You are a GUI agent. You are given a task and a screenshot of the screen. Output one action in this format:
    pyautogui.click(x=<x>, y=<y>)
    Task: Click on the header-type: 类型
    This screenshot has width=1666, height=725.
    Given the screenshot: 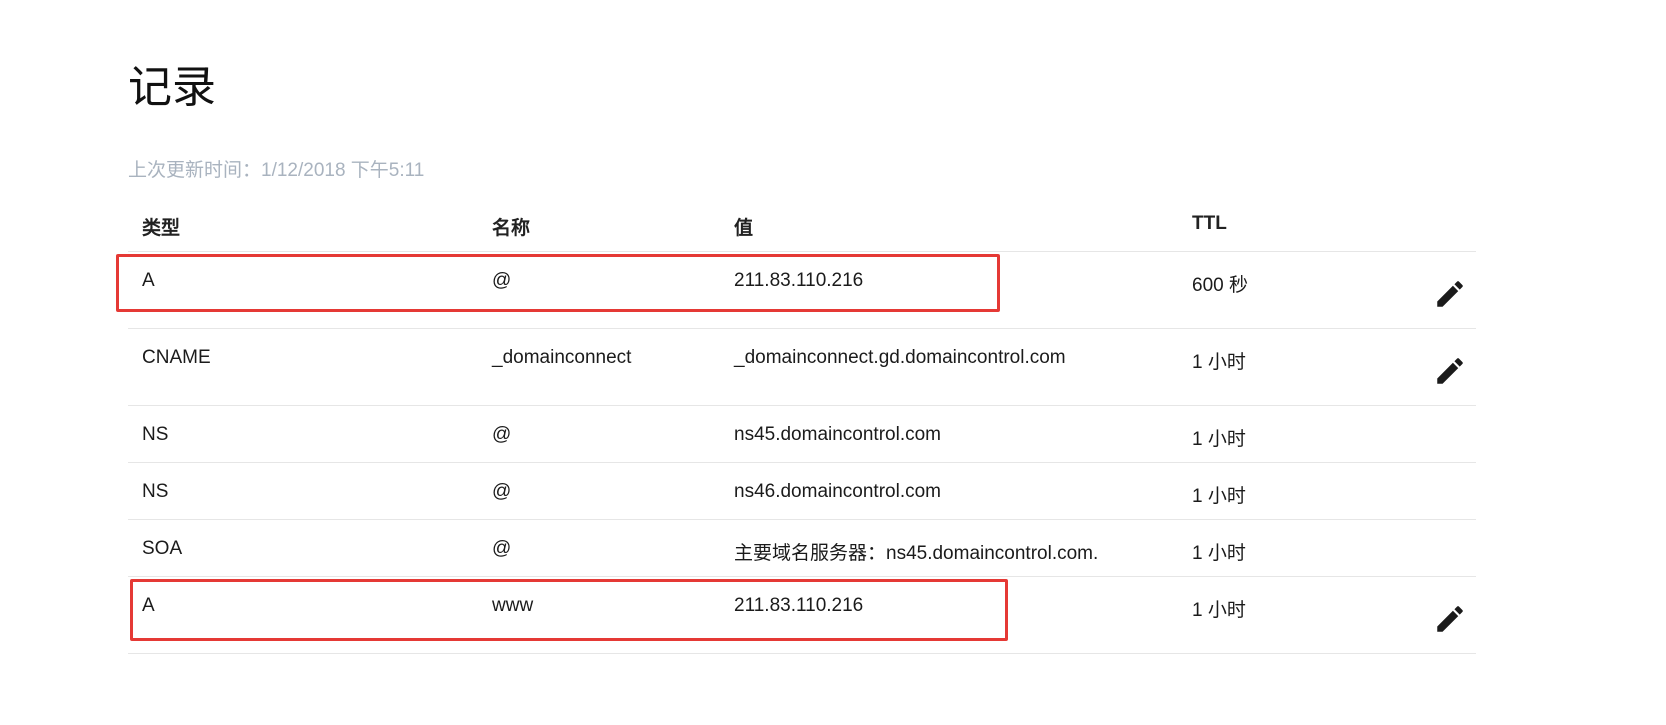 What is the action you would take?
    pyautogui.click(x=161, y=228)
    